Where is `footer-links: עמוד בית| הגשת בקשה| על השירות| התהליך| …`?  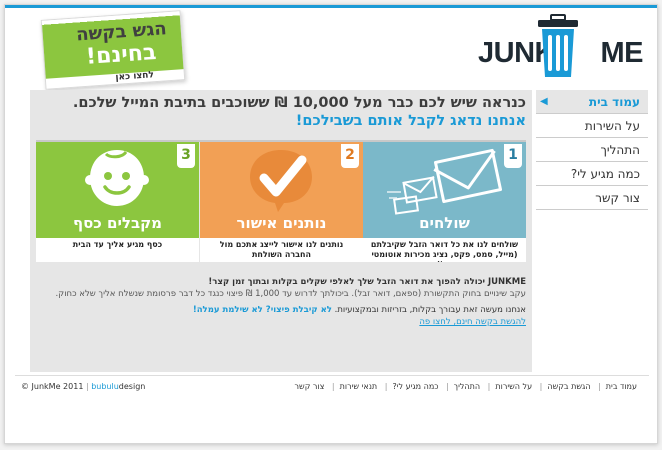 footer-links: עמוד בית| הגשת בקשה| על השירות| התהליך| … is located at coordinates (465, 386).